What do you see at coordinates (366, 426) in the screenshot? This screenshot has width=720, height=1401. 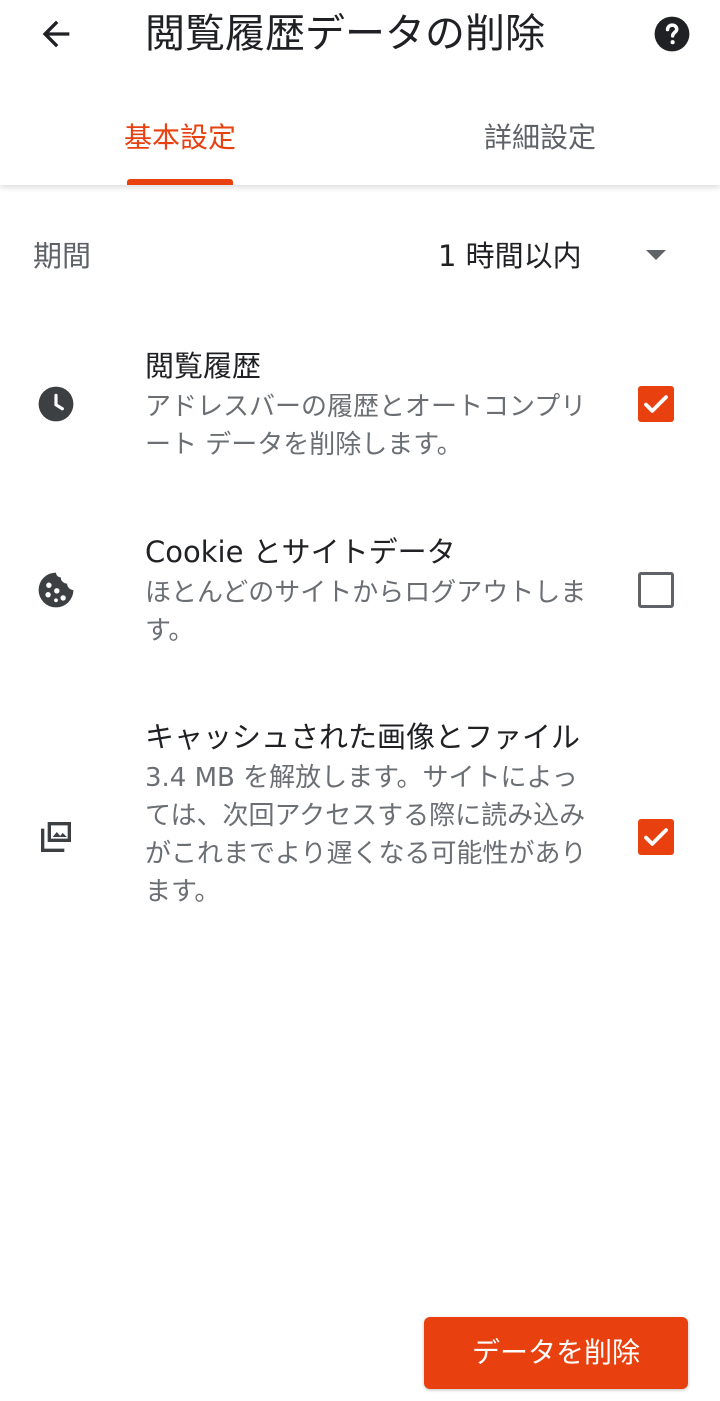 I see `option-description: アドレスバーの履歴とオートコンプリート データを削除します。` at bounding box center [366, 426].